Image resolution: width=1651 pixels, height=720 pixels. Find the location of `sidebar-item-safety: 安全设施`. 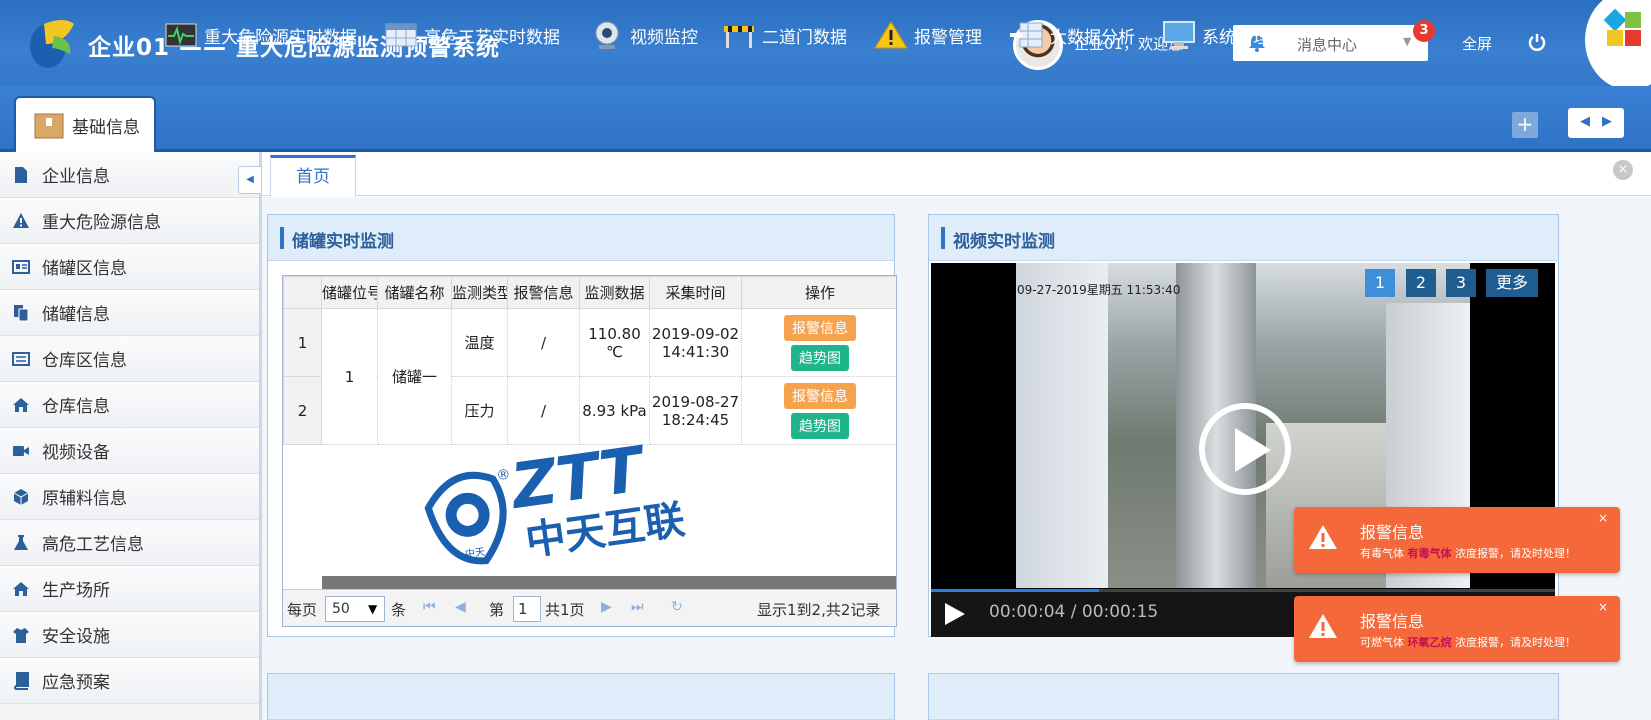

sidebar-item-safety: 安全设施 is located at coordinates (129, 635).